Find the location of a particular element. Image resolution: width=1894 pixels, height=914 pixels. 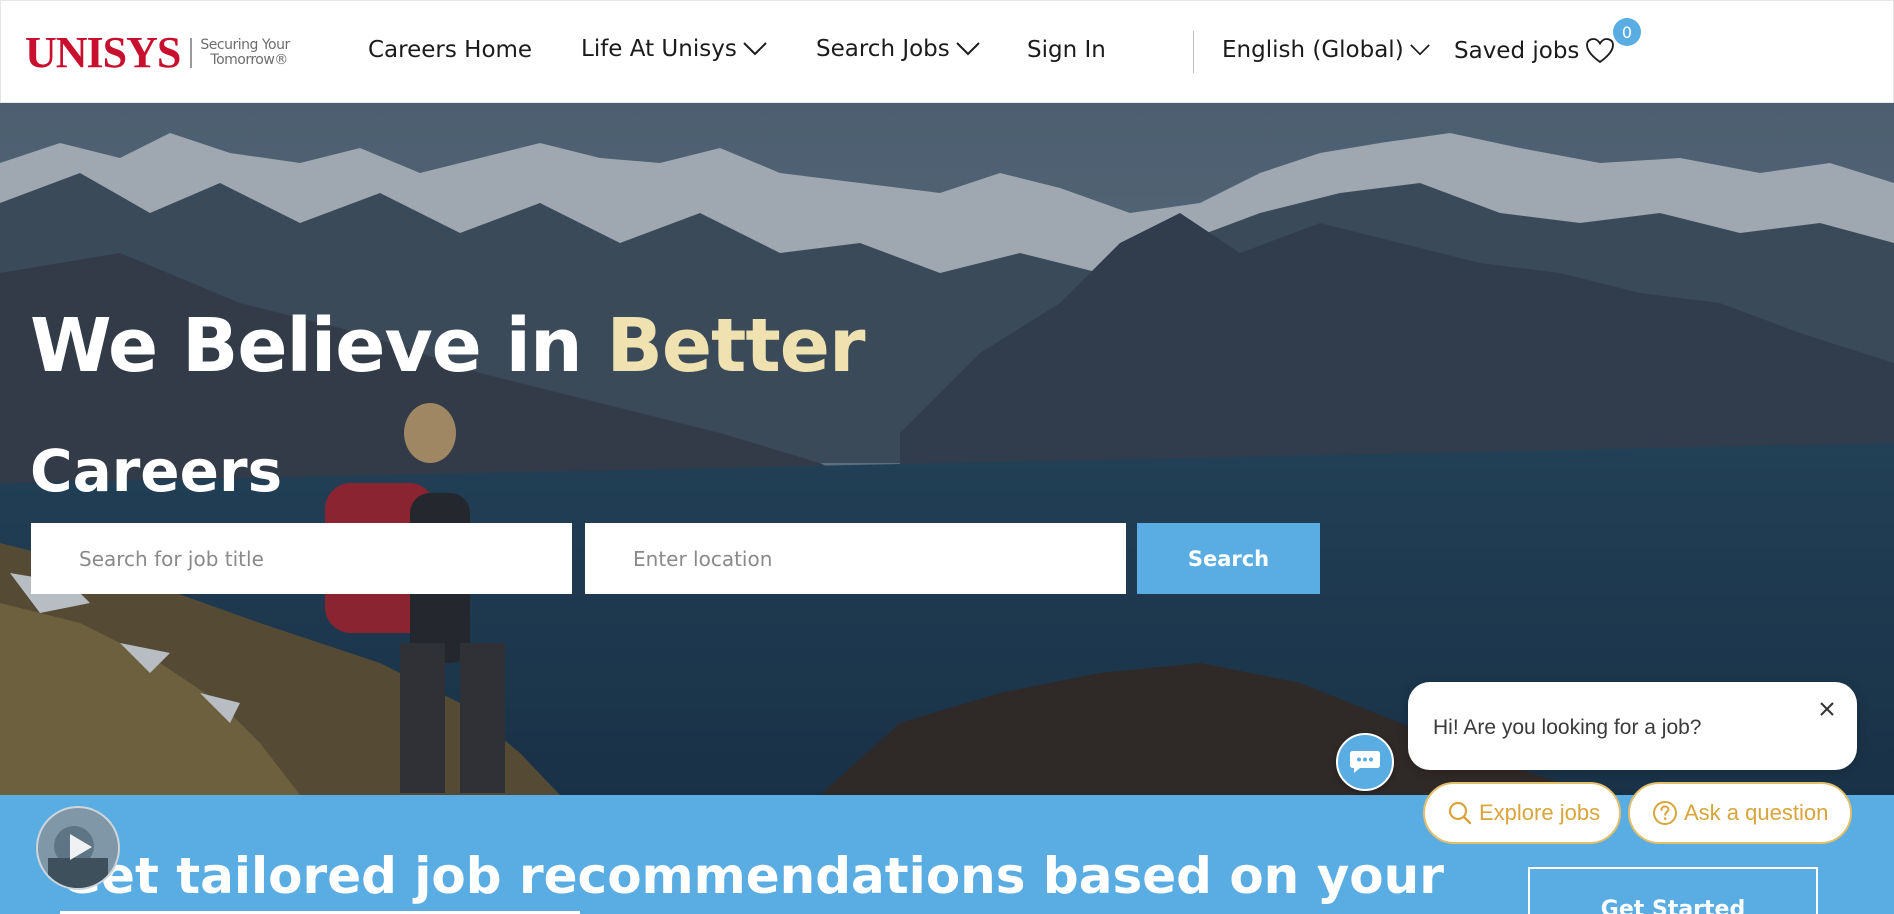

explore-jobs-label: Explore jobs is located at coordinates (1540, 812).